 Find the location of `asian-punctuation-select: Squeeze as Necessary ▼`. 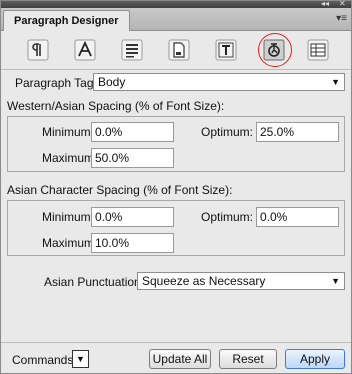

asian-punctuation-select: Squeeze as Necessary ▼ is located at coordinates (241, 281).